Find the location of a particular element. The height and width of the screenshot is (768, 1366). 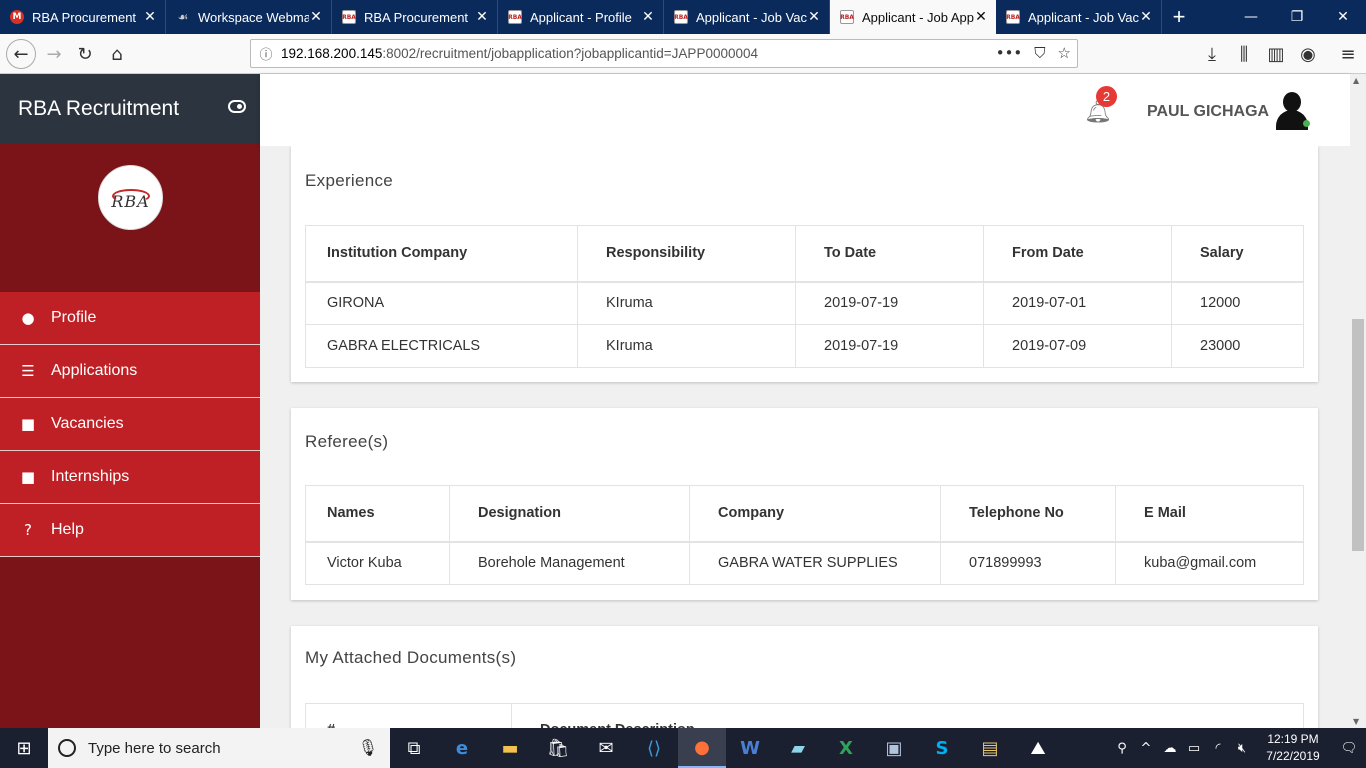

close-window-button: ✕ is located at coordinates (1343, 17).